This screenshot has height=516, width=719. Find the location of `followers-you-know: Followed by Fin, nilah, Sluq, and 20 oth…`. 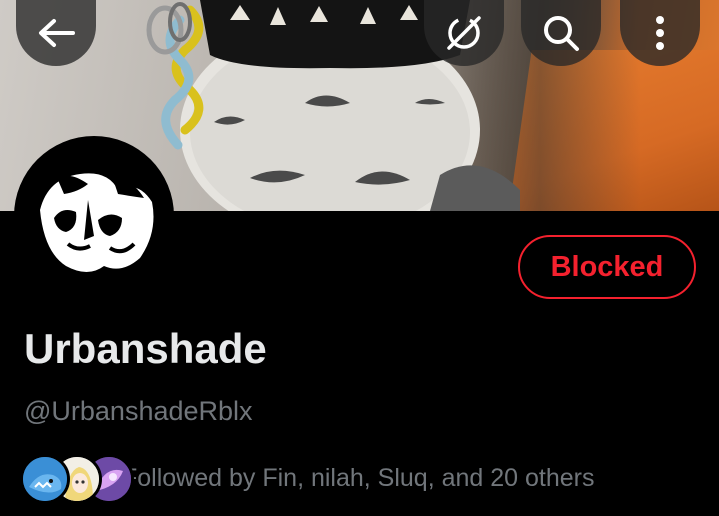

followers-you-know: Followed by Fin, nilah, Sluq, and 20 oth… is located at coordinates (368, 480).